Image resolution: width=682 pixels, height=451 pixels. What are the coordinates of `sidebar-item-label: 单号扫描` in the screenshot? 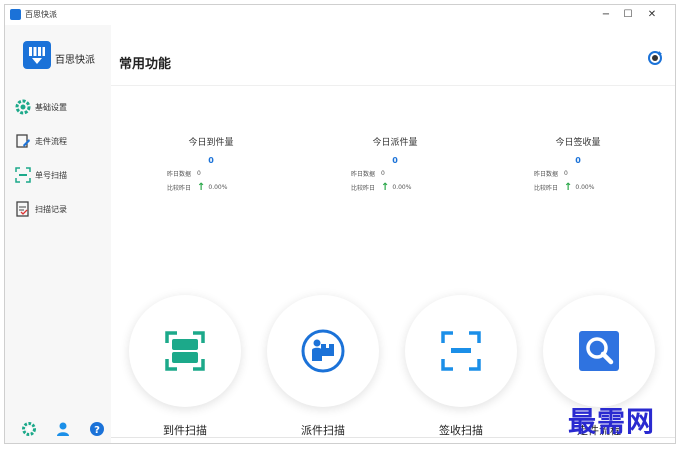 It's located at (51, 175).